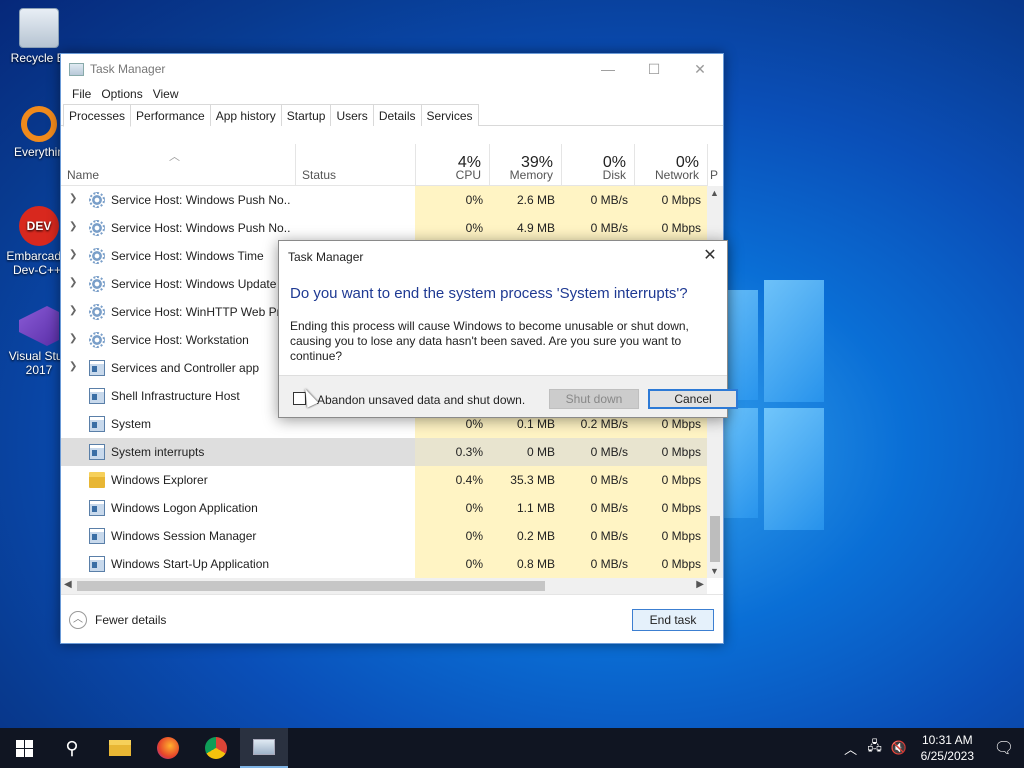 The width and height of the screenshot is (1024, 768). I want to click on tab-app-history: App history, so click(245, 115).